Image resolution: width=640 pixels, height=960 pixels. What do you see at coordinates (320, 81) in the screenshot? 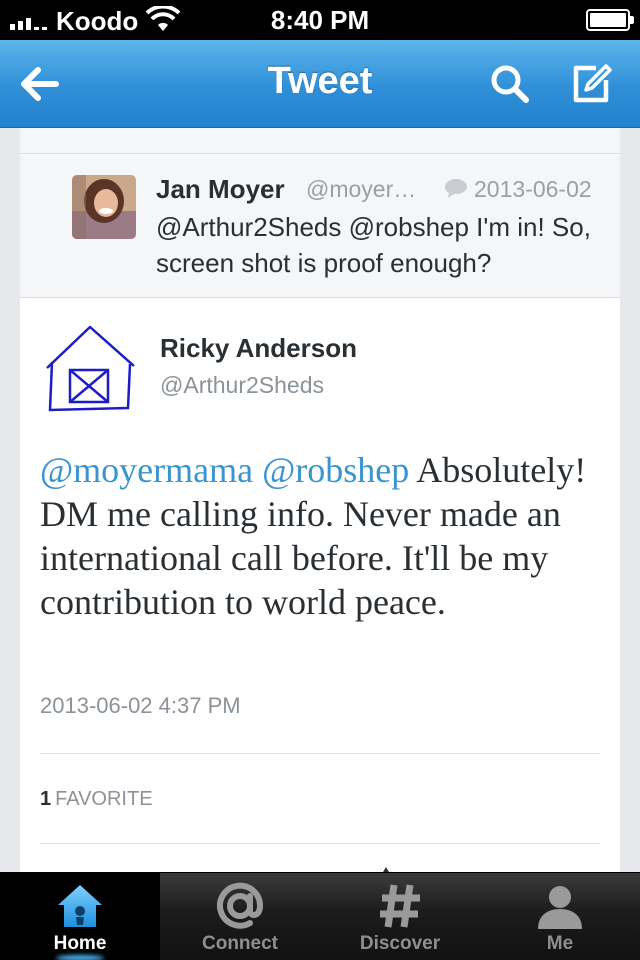
I see `page-title: Tweet` at bounding box center [320, 81].